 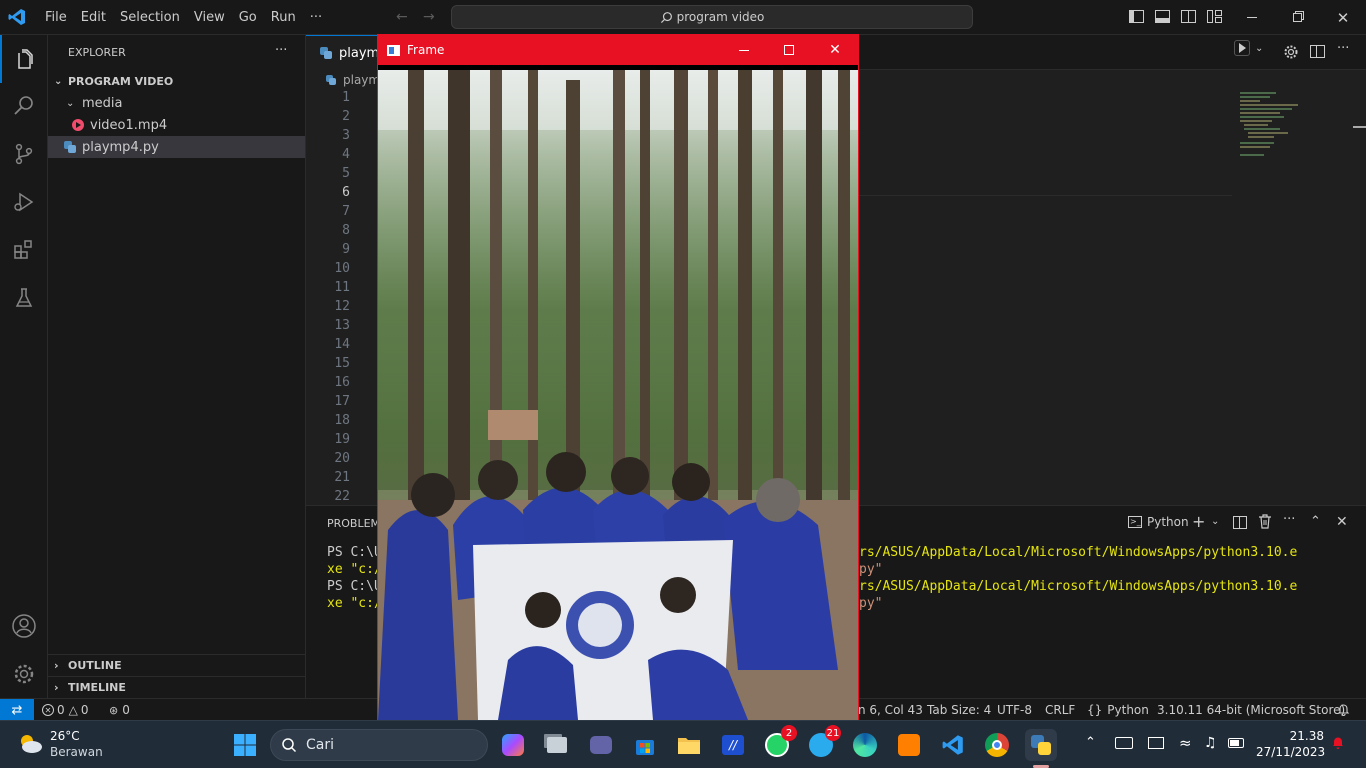 I want to click on keyboard-icon, so click(x=1124, y=743).